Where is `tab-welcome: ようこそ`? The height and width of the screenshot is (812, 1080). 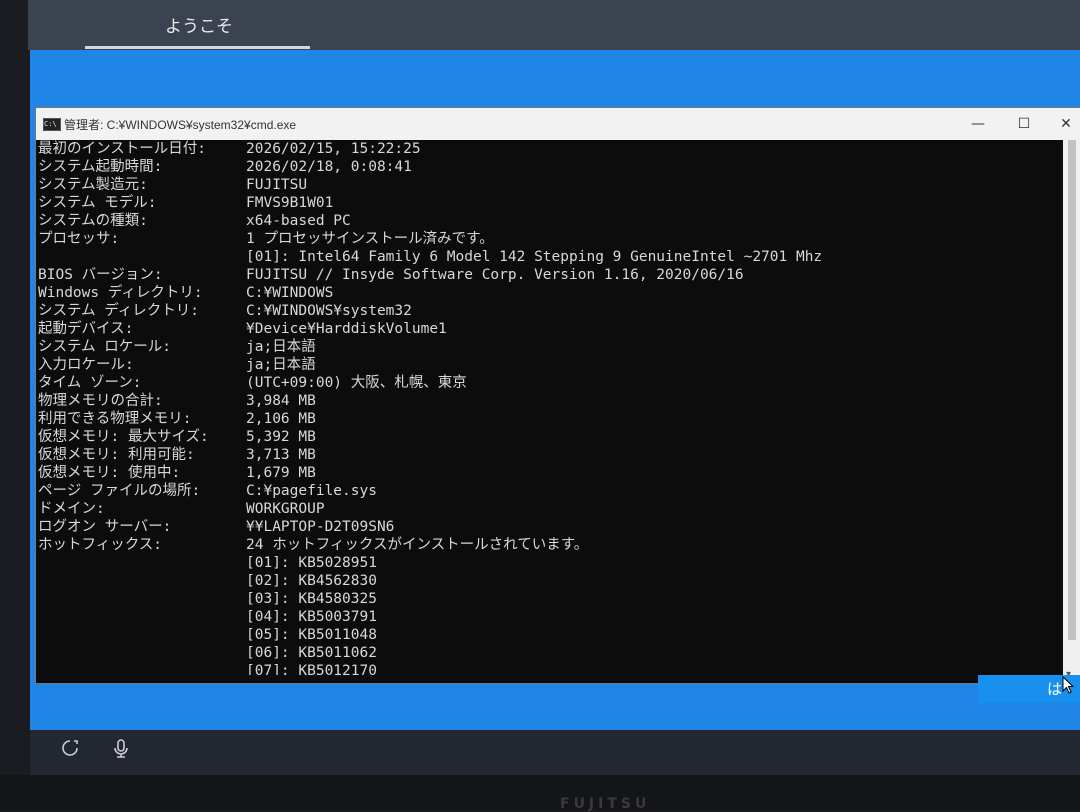
tab-welcome: ようこそ is located at coordinates (199, 24).